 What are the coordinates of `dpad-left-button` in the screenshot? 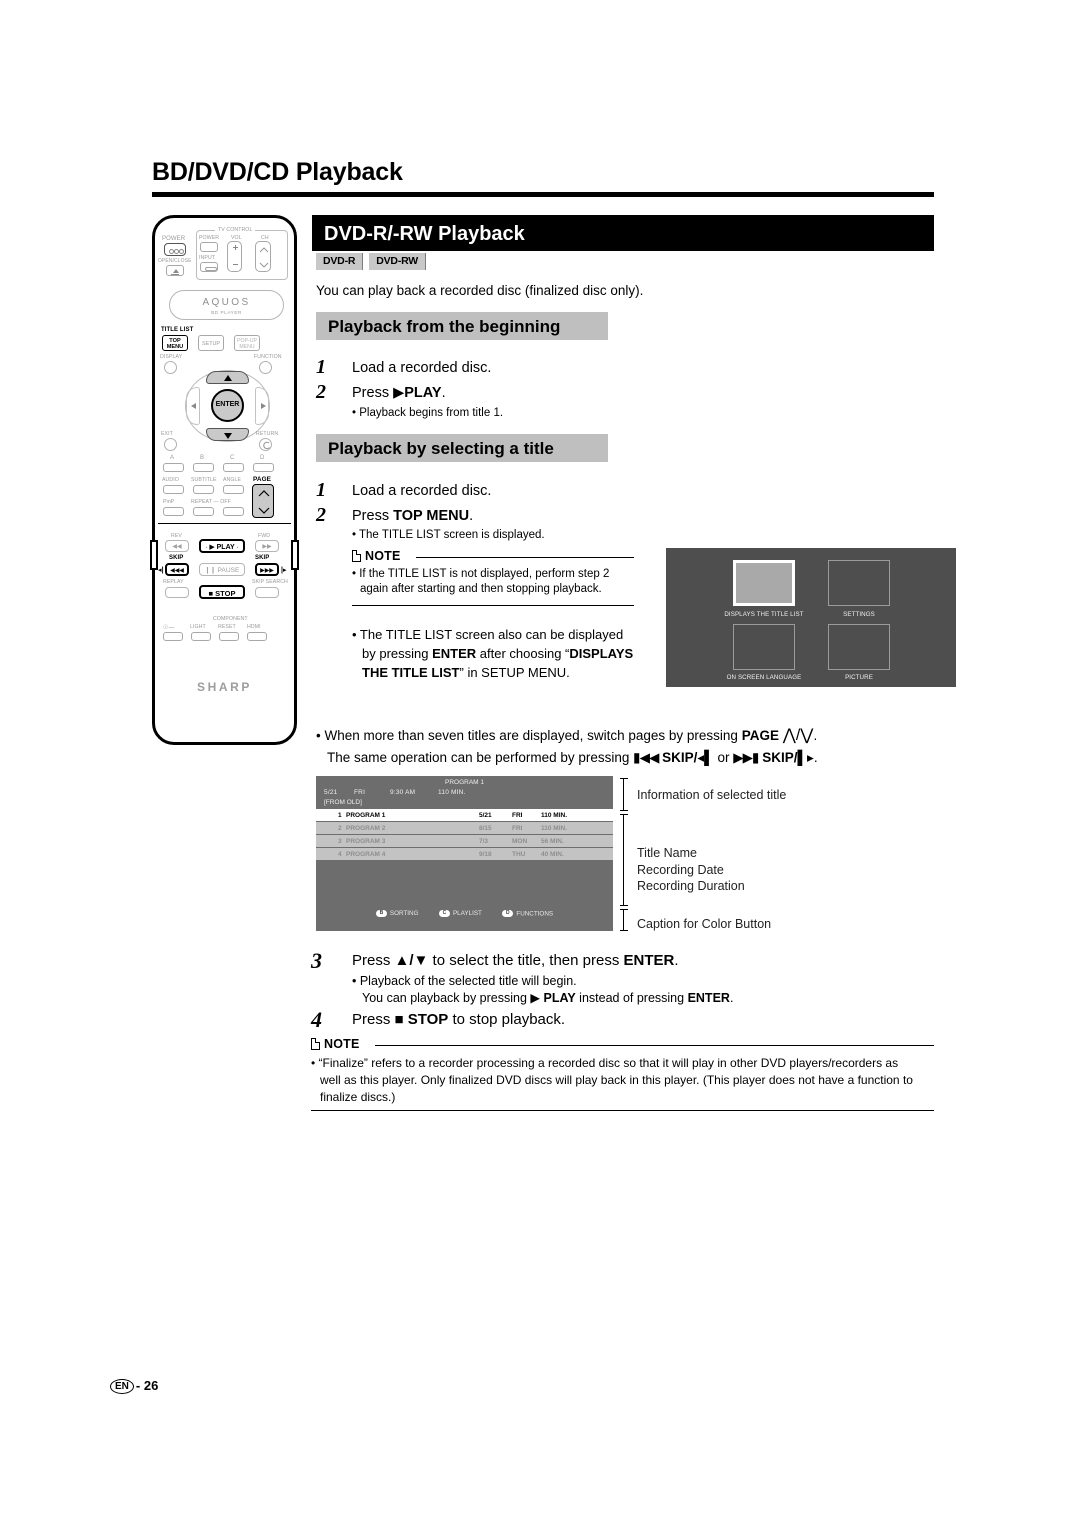 It's located at (193, 406).